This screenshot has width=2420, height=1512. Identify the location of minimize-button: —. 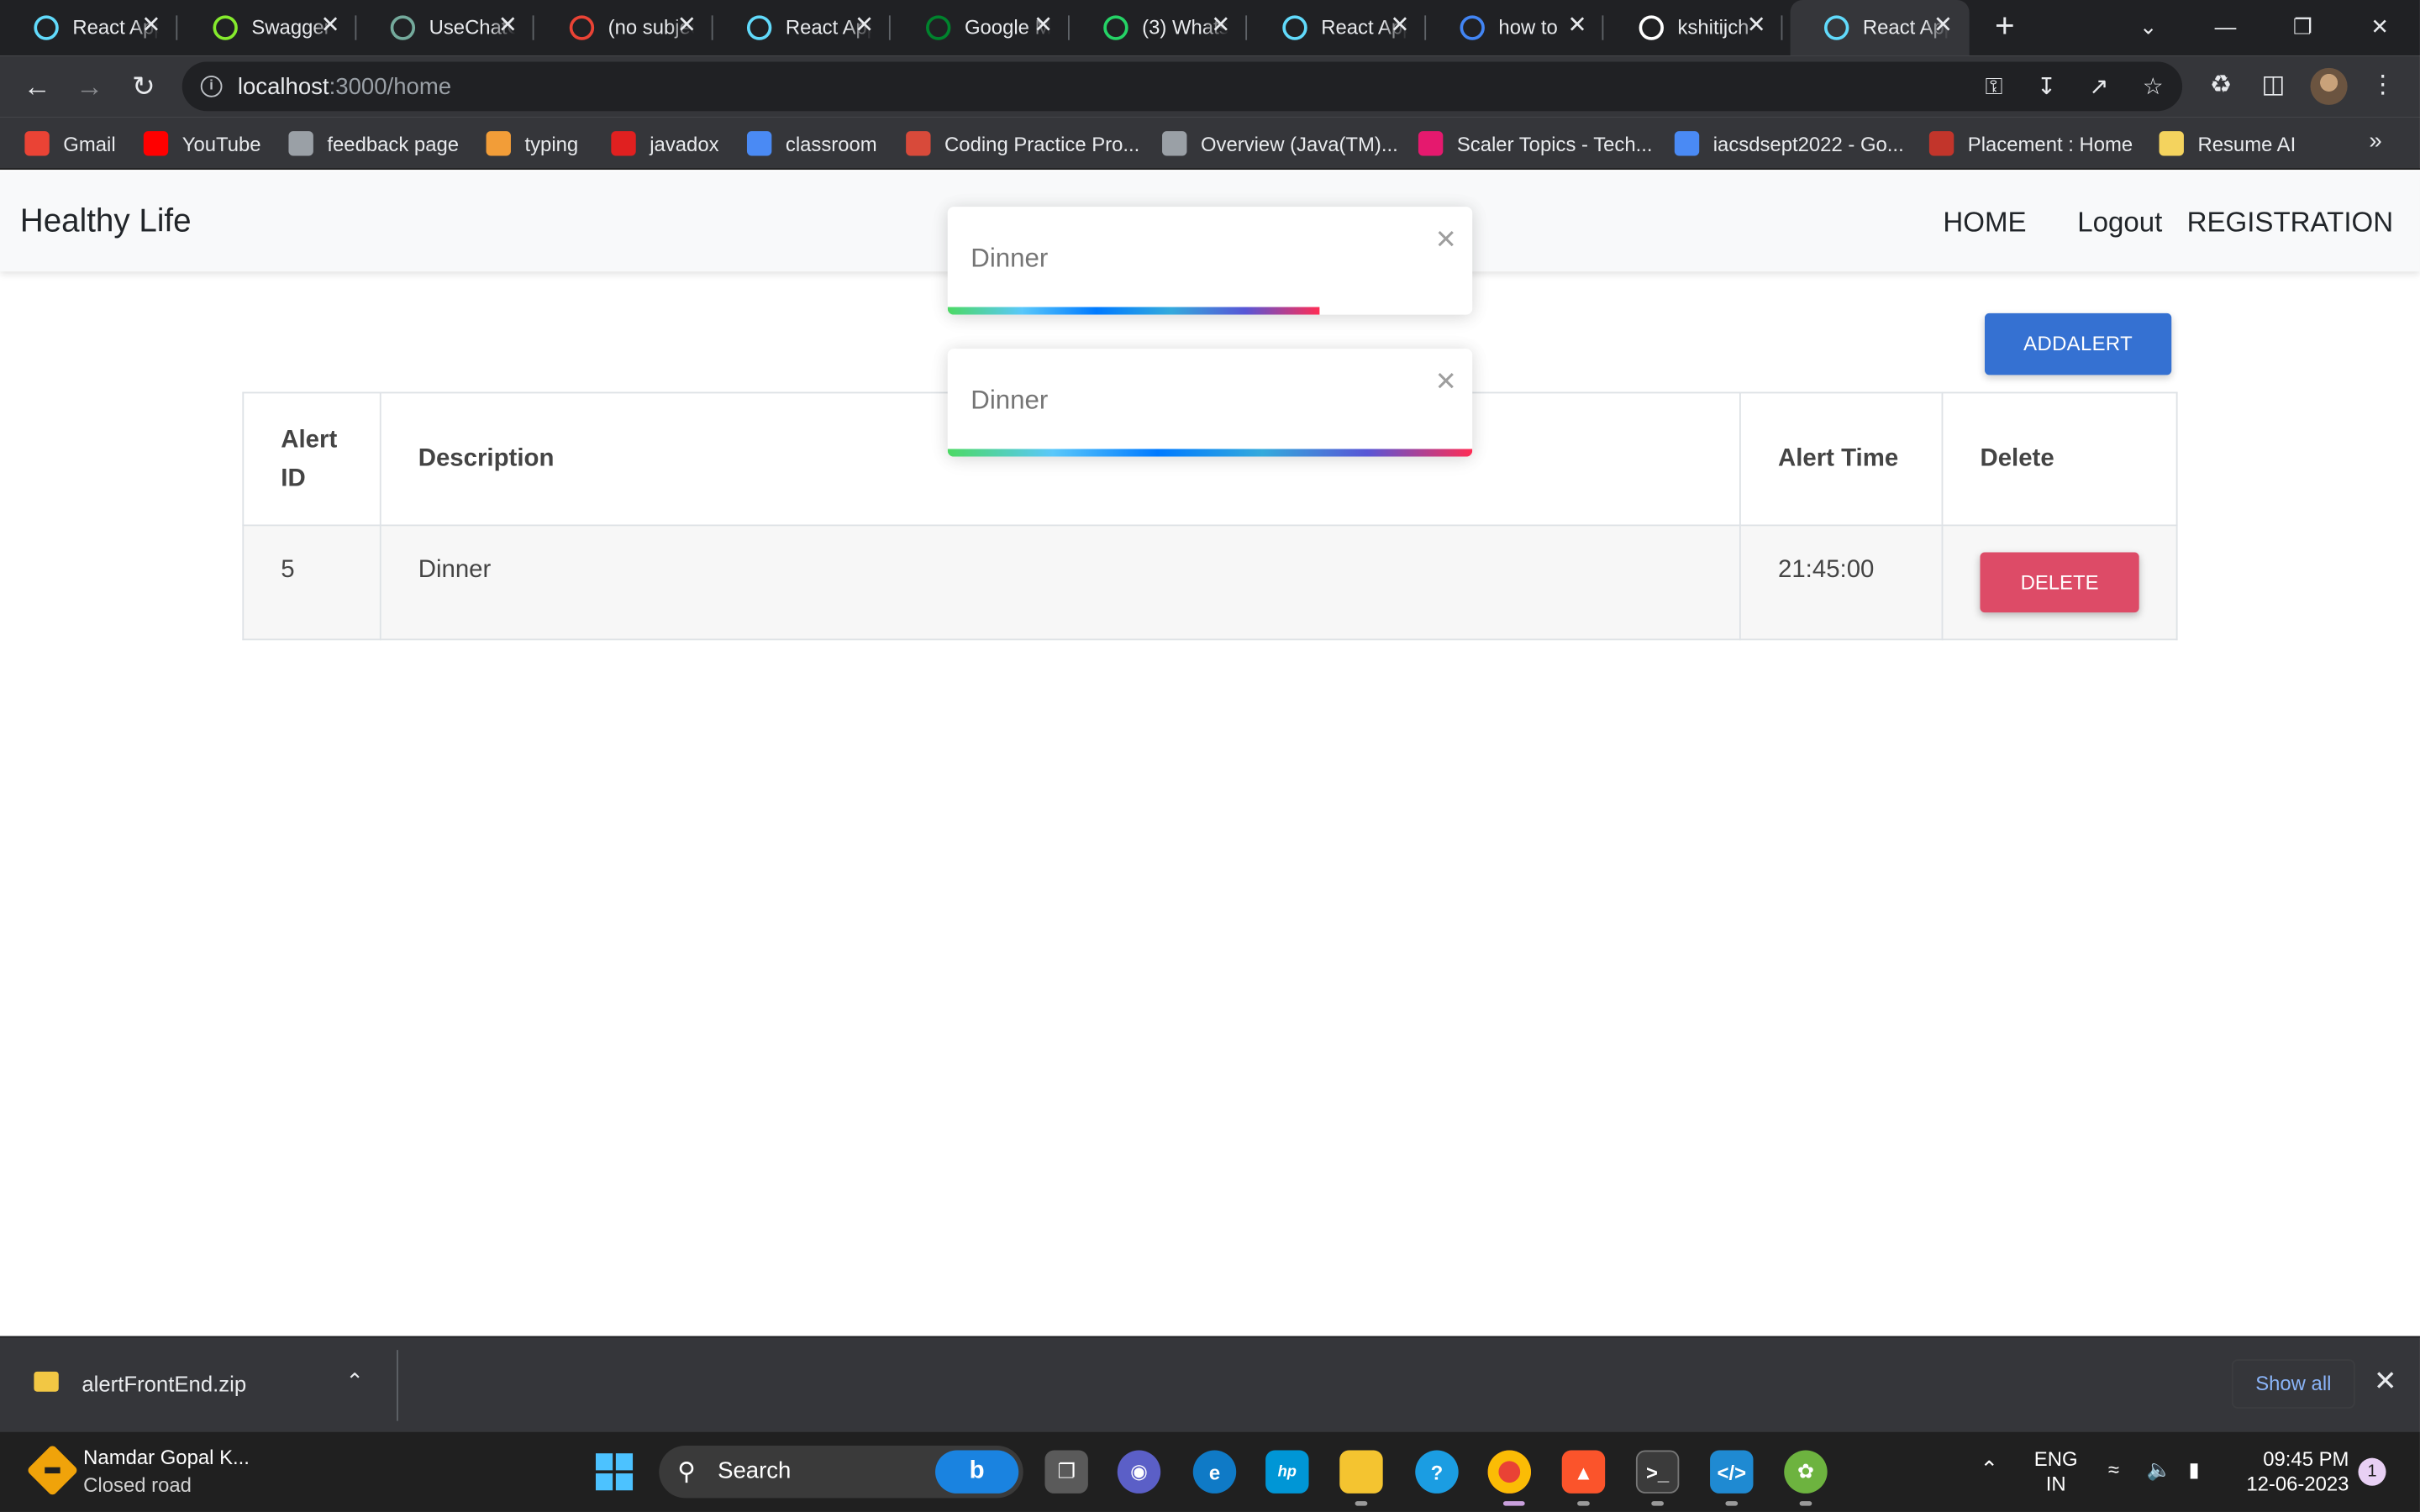
(2225, 26).